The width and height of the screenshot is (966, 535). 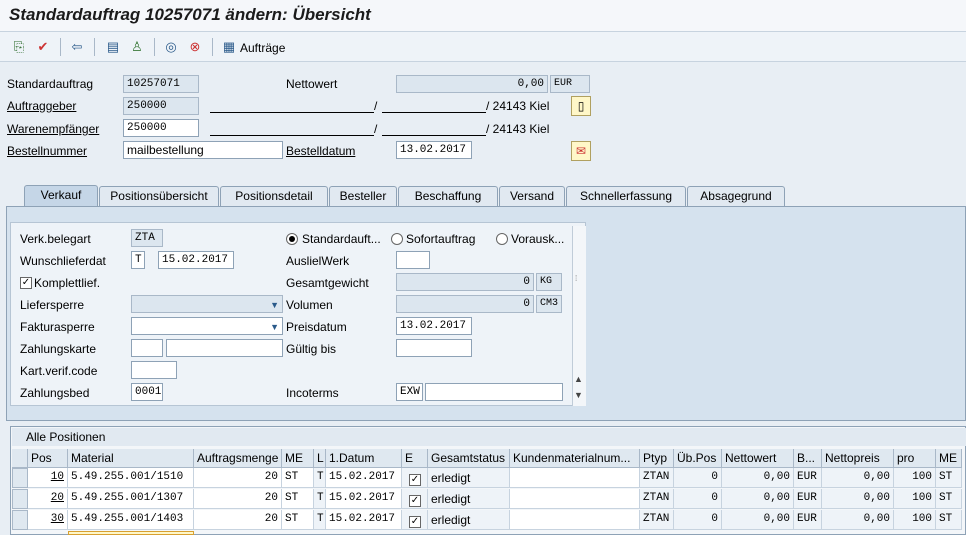 I want to click on valid-to-field, so click(x=434, y=348).